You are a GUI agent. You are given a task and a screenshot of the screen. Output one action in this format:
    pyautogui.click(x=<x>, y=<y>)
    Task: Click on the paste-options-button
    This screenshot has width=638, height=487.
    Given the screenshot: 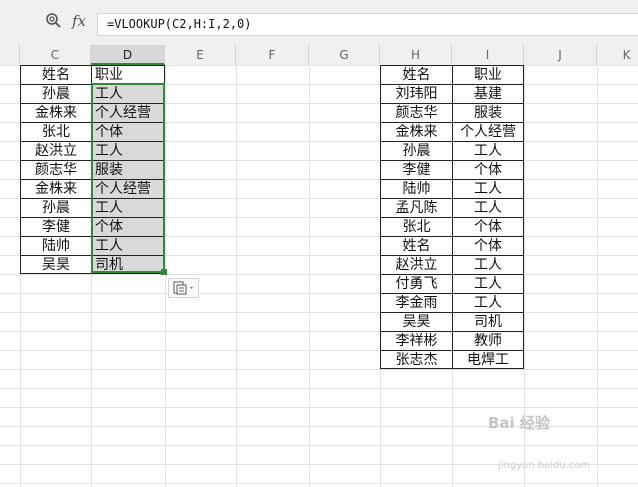 What is the action you would take?
    pyautogui.click(x=183, y=288)
    